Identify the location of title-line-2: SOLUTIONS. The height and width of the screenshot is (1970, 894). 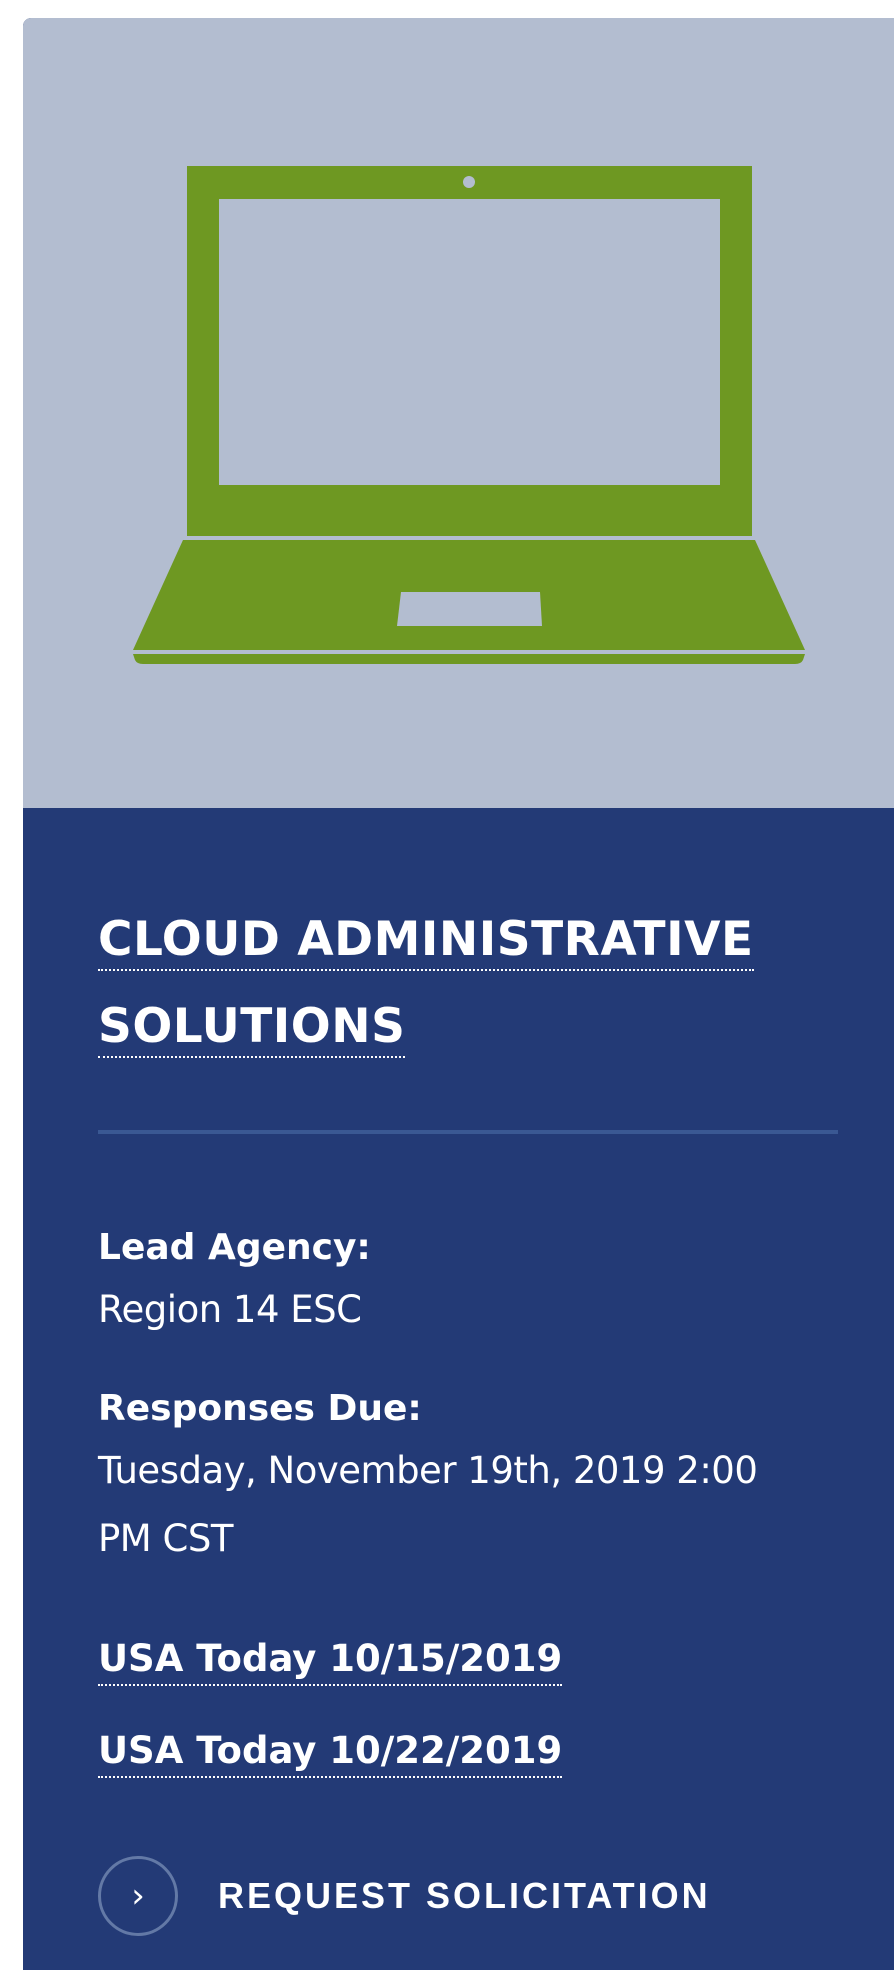
(252, 1028).